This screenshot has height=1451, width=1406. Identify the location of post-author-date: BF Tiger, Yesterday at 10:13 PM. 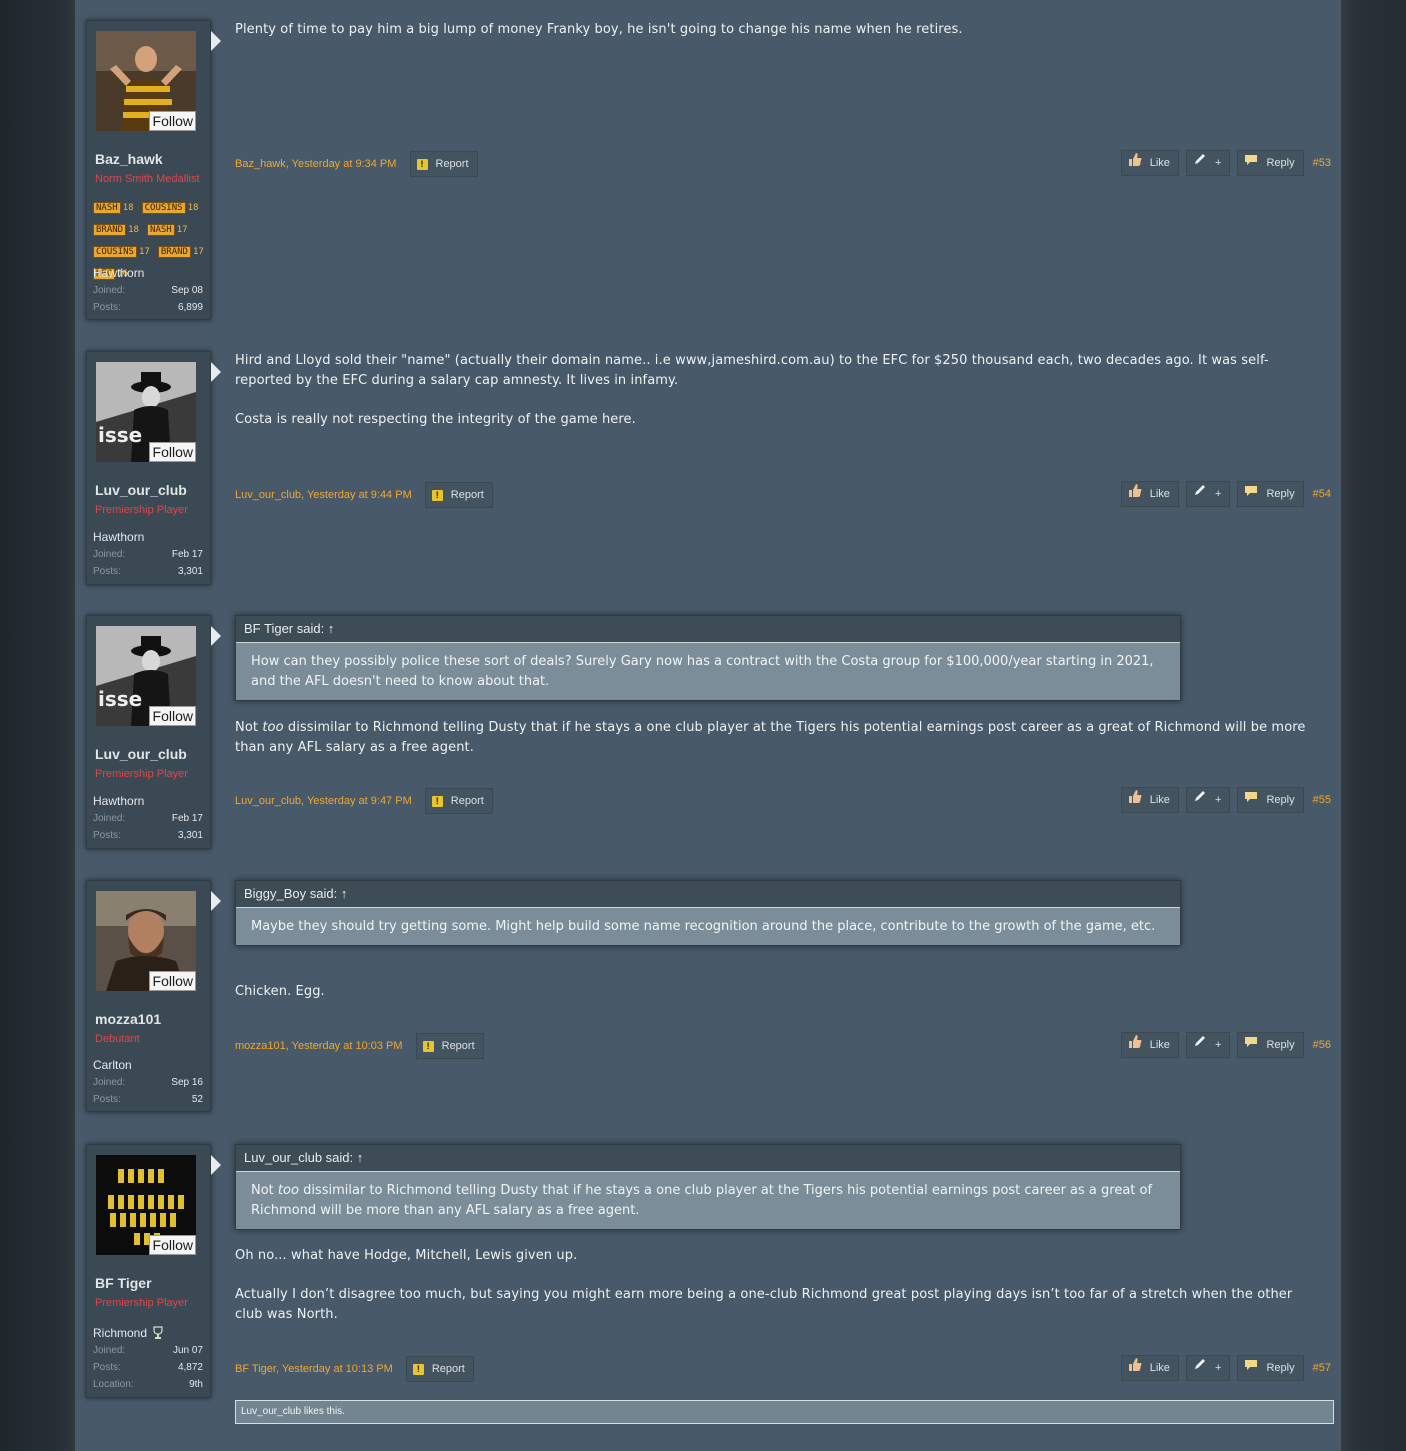
(314, 1369).